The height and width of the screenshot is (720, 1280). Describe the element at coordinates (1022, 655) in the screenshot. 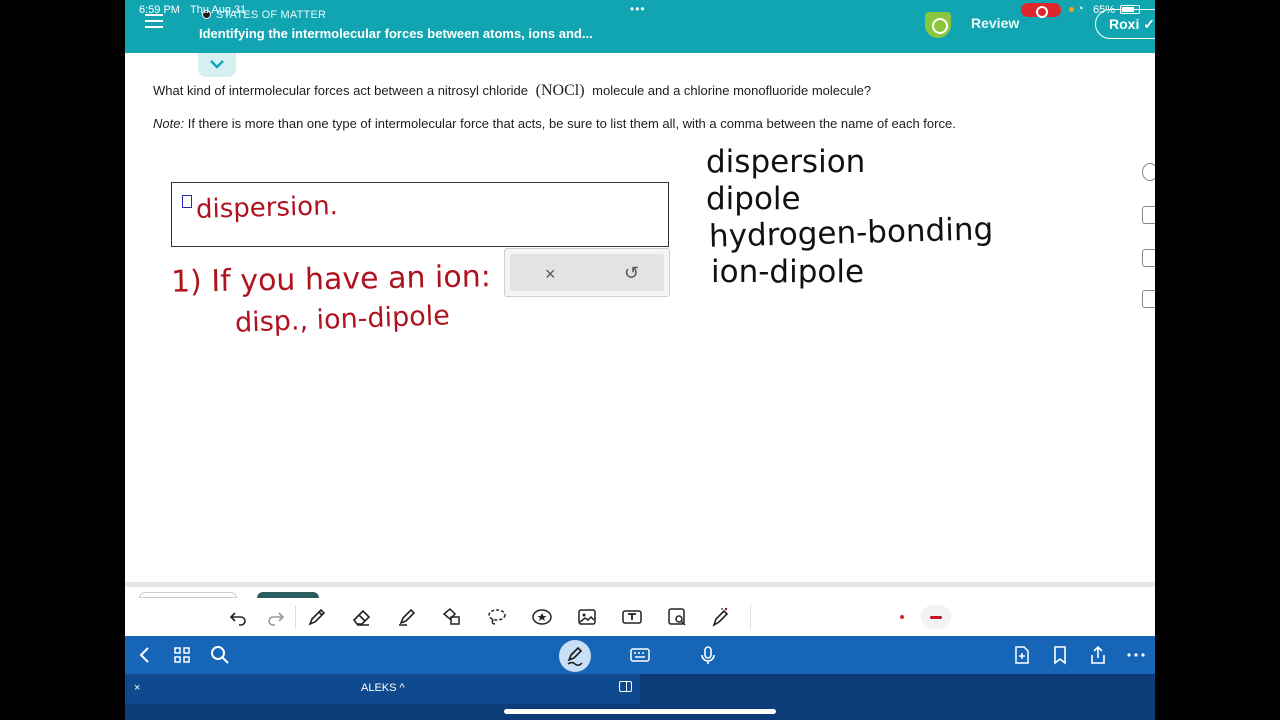

I see `add-page-icon` at that location.